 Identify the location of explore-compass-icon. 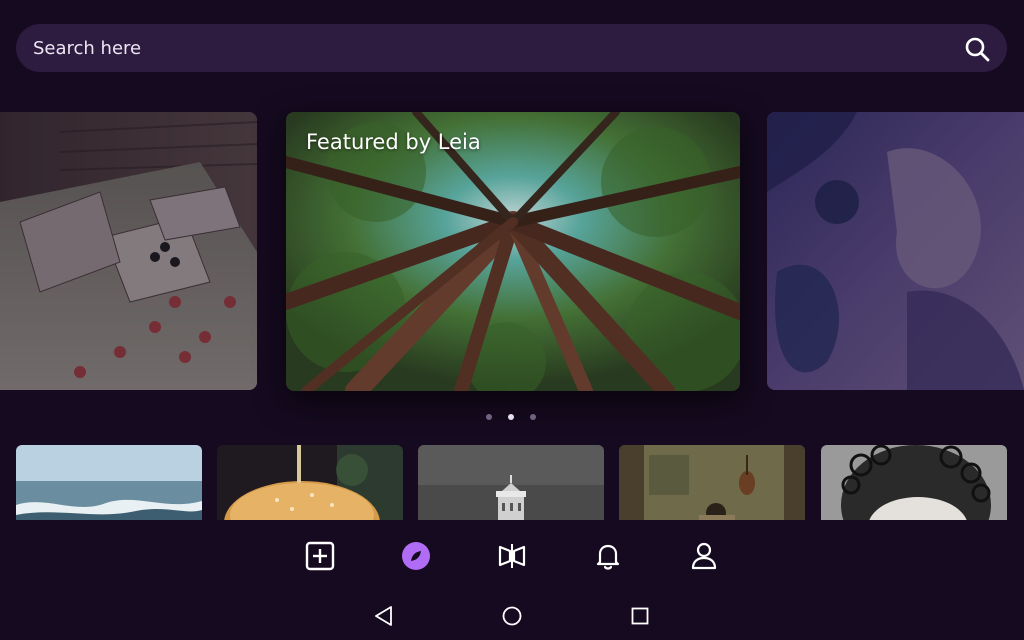
(416, 556).